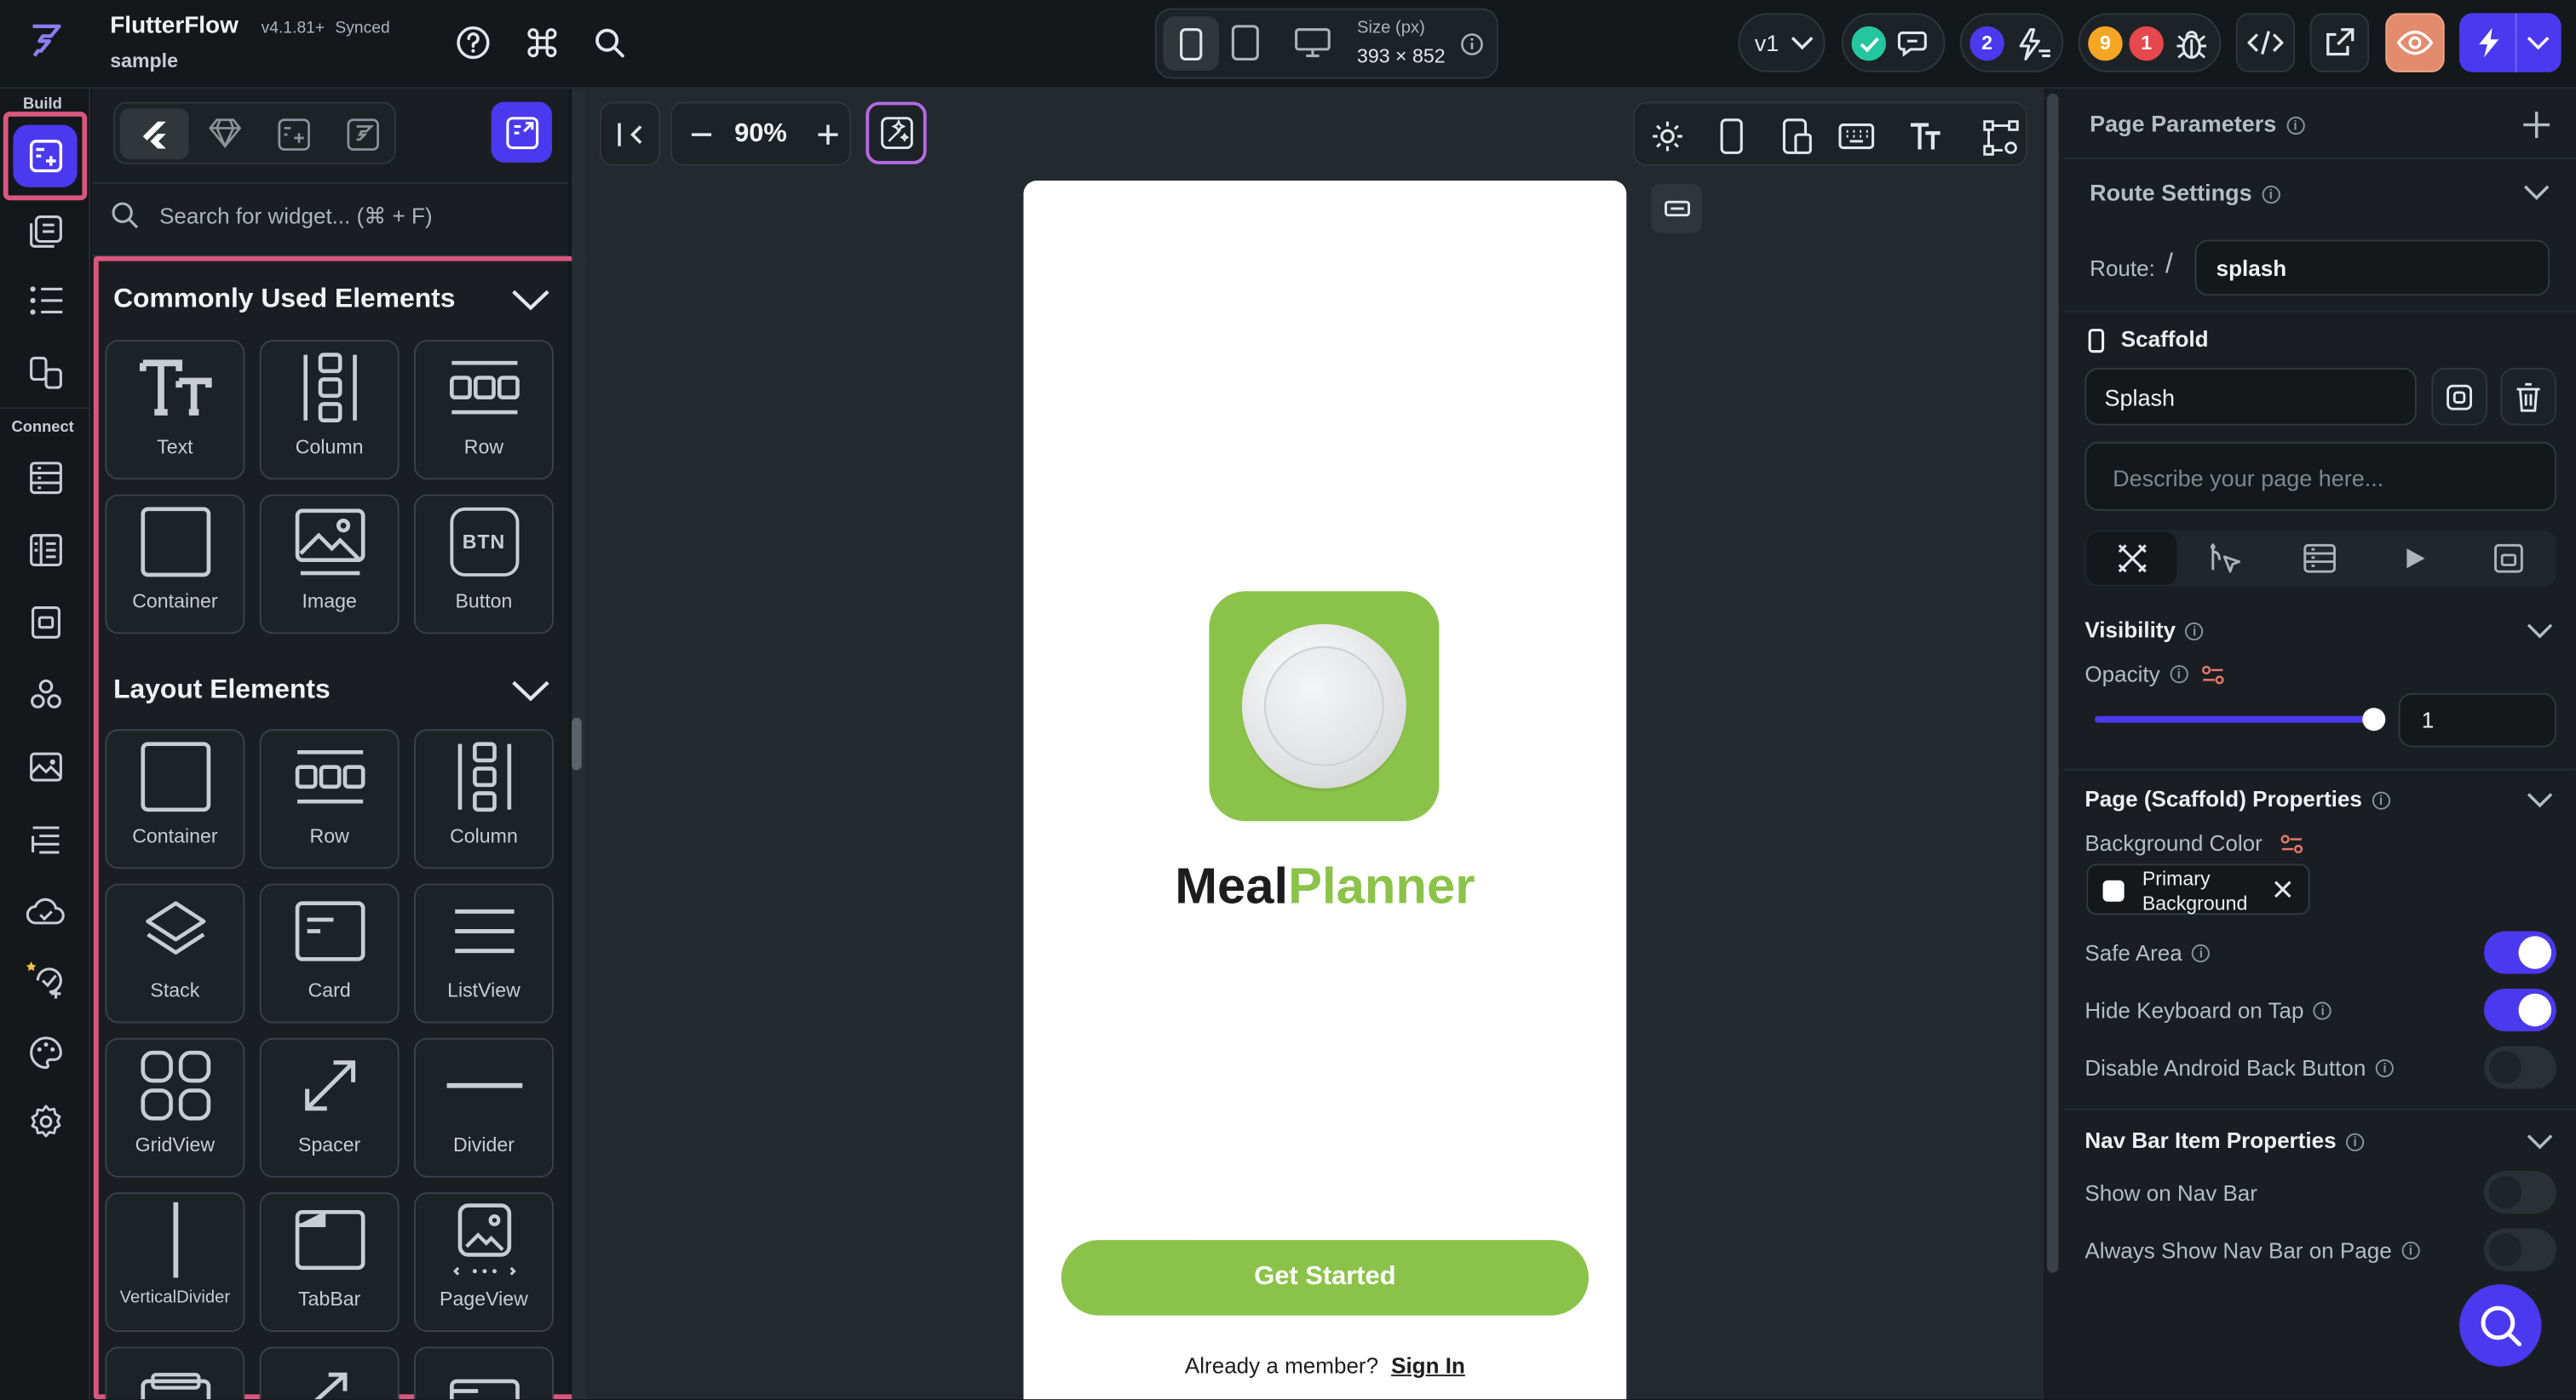  I want to click on collapse-panel-button, so click(630, 133).